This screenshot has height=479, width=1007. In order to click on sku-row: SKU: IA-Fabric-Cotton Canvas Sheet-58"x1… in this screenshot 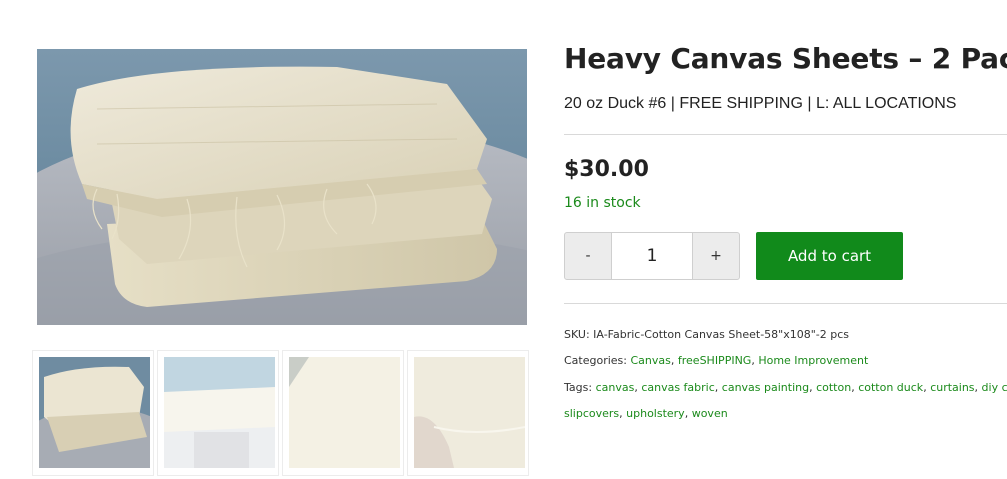, I will do `click(706, 334)`.